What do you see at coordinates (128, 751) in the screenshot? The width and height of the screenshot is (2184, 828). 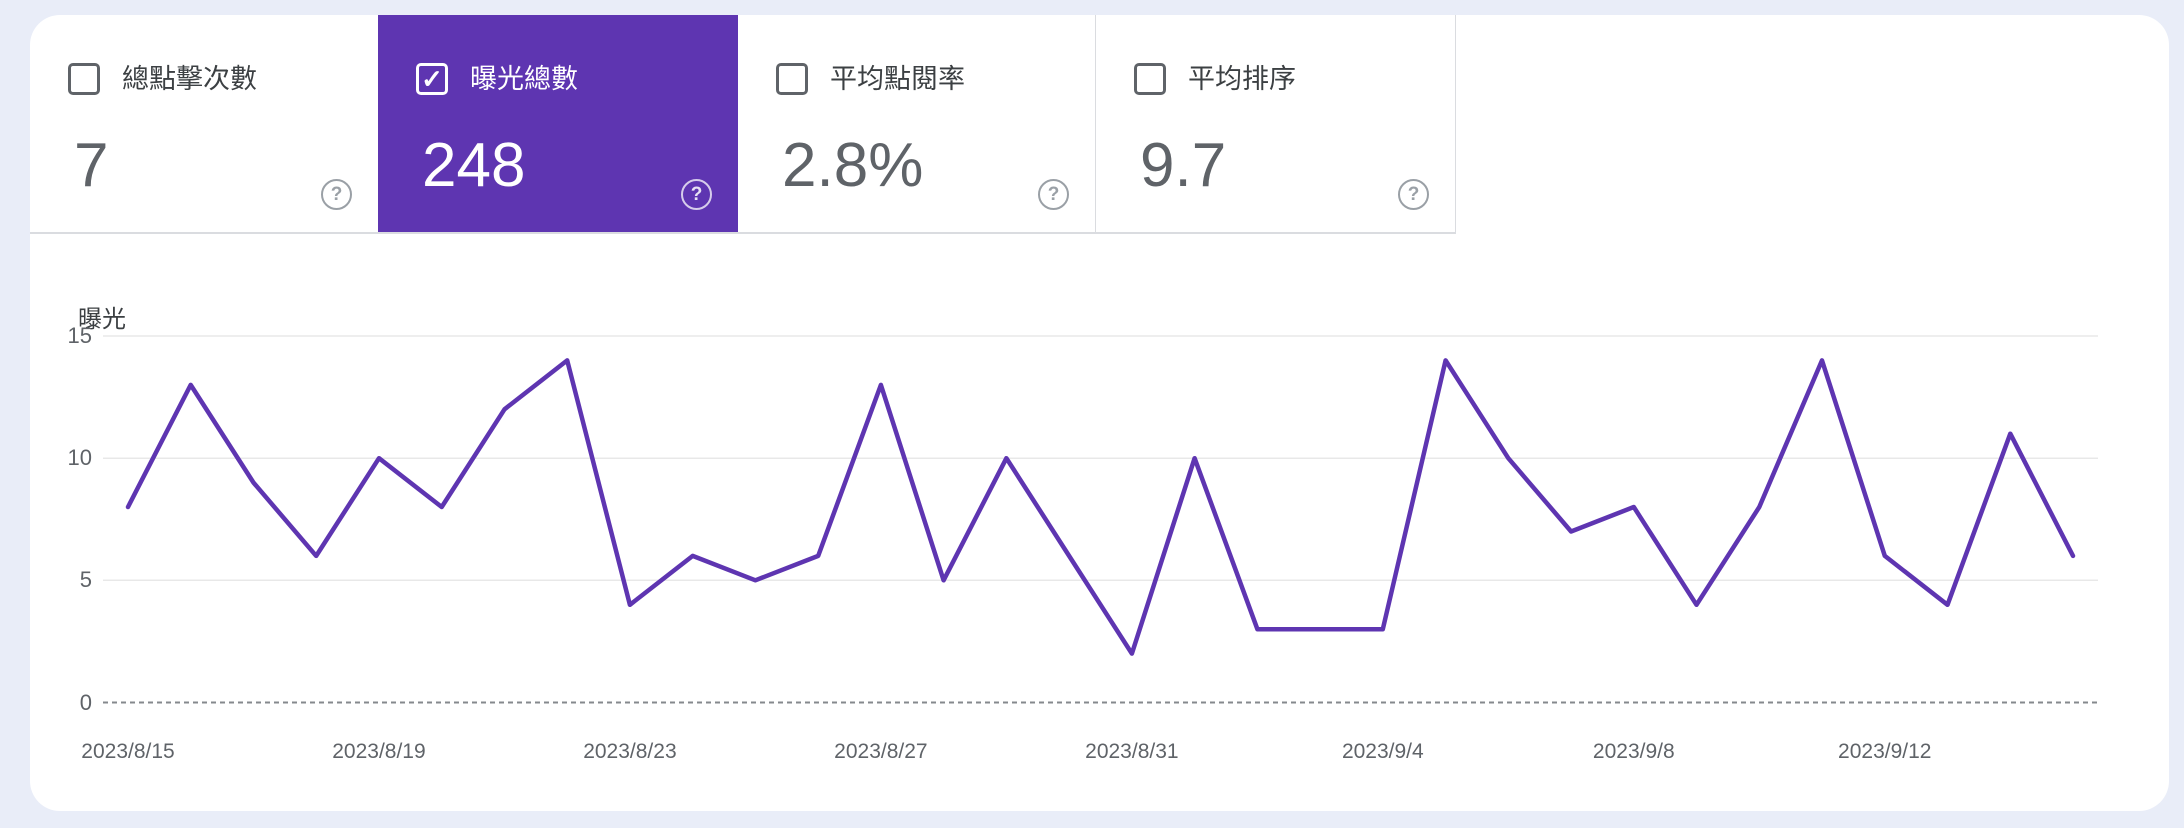 I see `x-axis-tick-label: 2023/8/15` at bounding box center [128, 751].